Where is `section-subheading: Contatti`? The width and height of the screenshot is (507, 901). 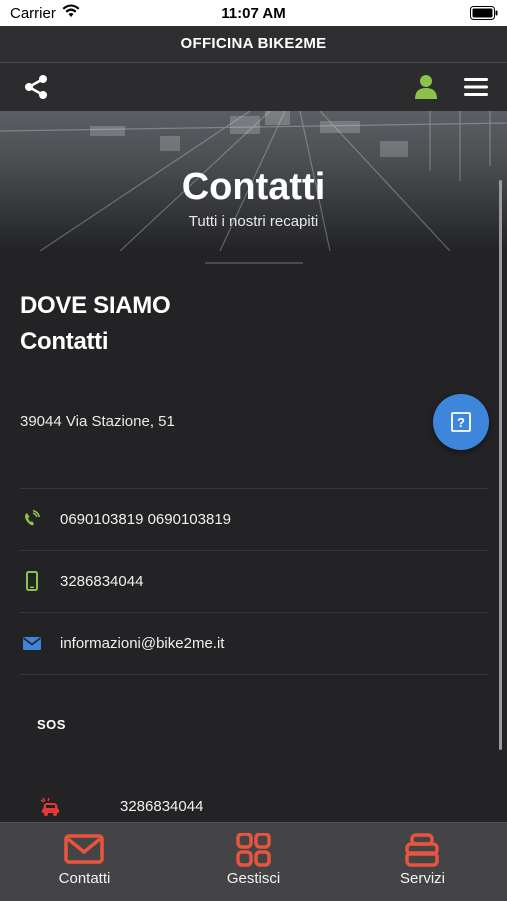
section-subheading: Contatti is located at coordinates (64, 341).